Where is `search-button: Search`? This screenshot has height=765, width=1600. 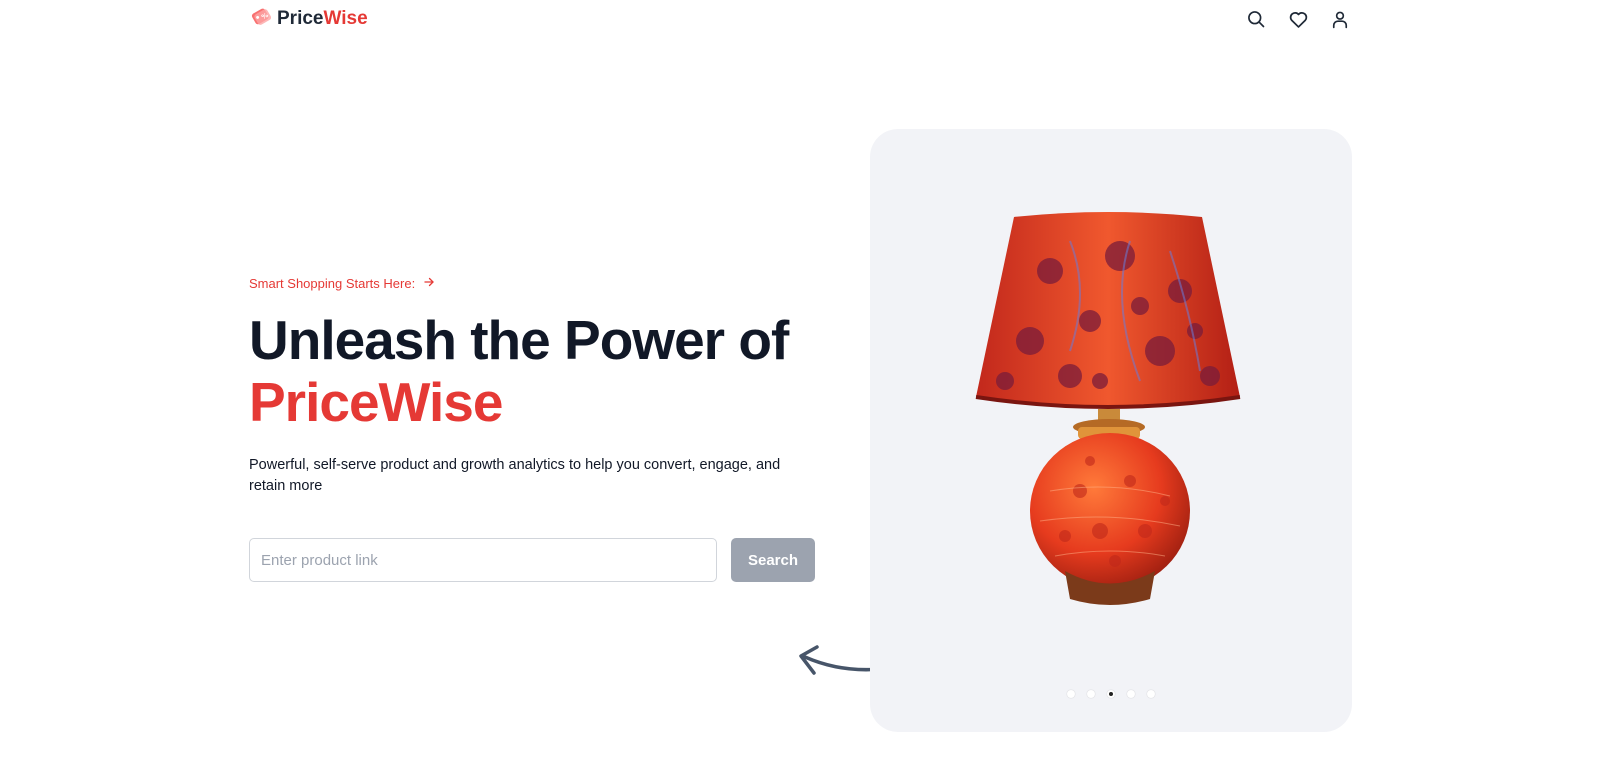
search-button: Search is located at coordinates (773, 560).